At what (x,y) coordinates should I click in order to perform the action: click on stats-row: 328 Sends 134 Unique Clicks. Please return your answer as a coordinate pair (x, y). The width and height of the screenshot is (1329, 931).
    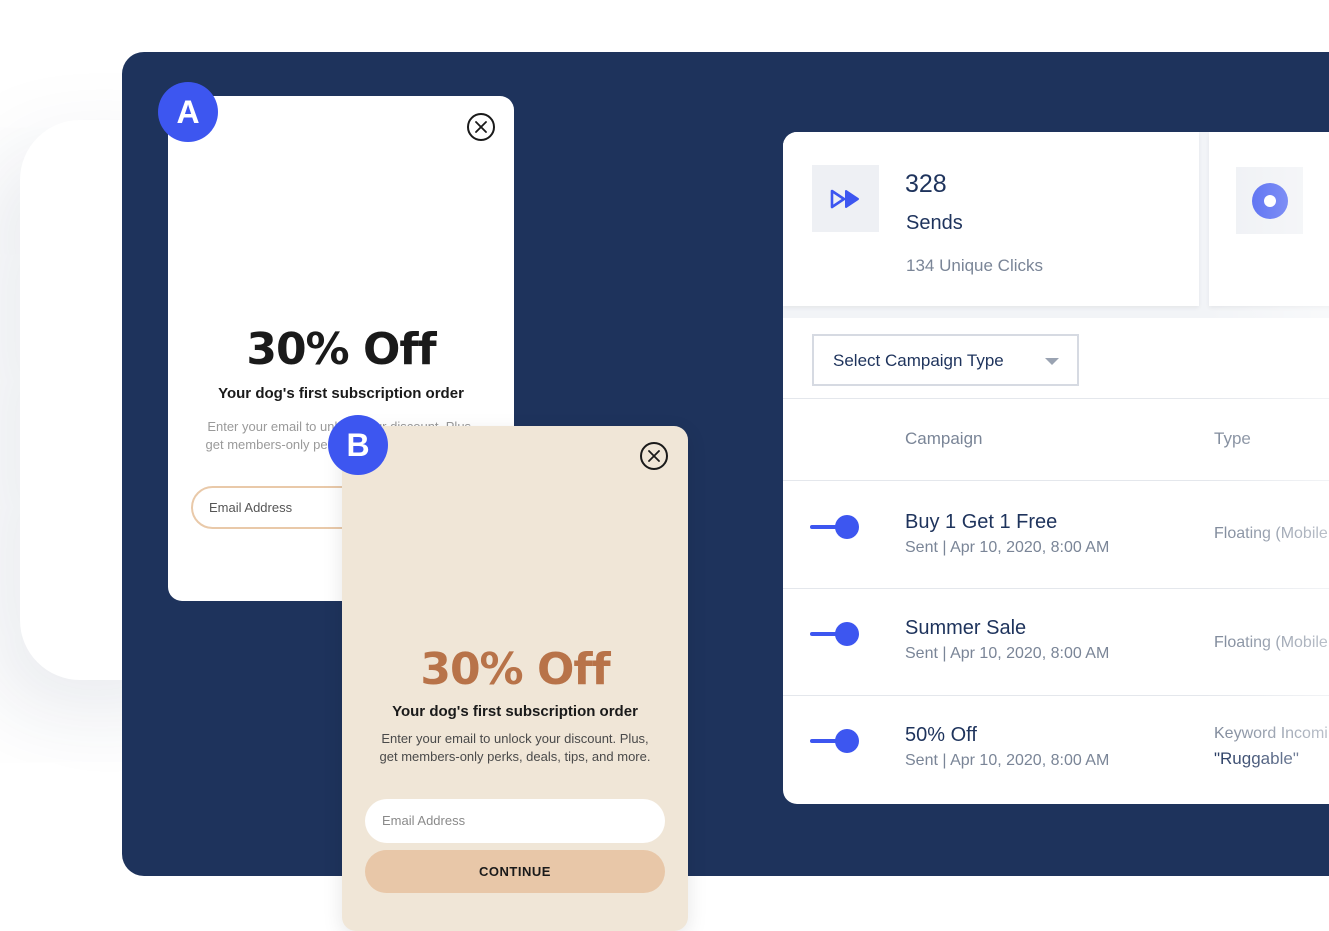
    Looking at the image, I should click on (1056, 225).